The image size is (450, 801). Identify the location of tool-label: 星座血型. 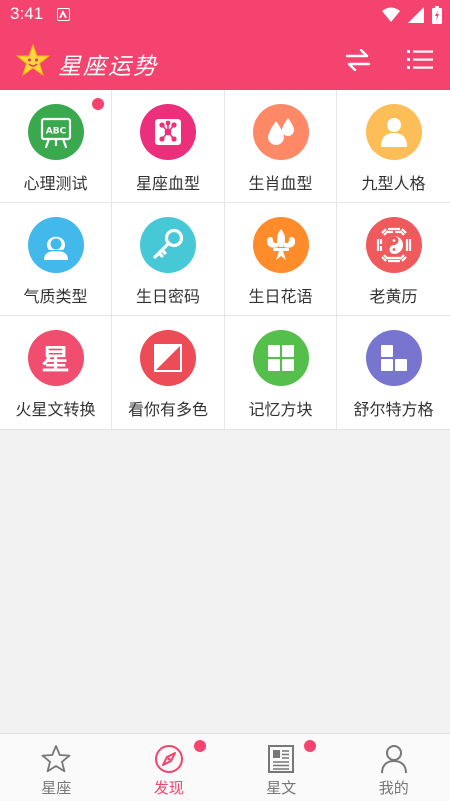
(167, 183).